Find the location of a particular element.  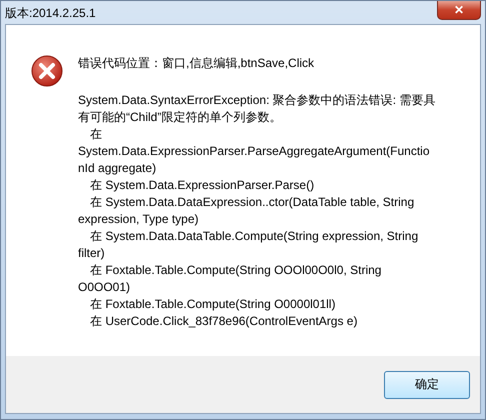

stack-frame-line: 在 System.Data.DataExpression..ctor(DataTable table, String is located at coordinates (252, 202).